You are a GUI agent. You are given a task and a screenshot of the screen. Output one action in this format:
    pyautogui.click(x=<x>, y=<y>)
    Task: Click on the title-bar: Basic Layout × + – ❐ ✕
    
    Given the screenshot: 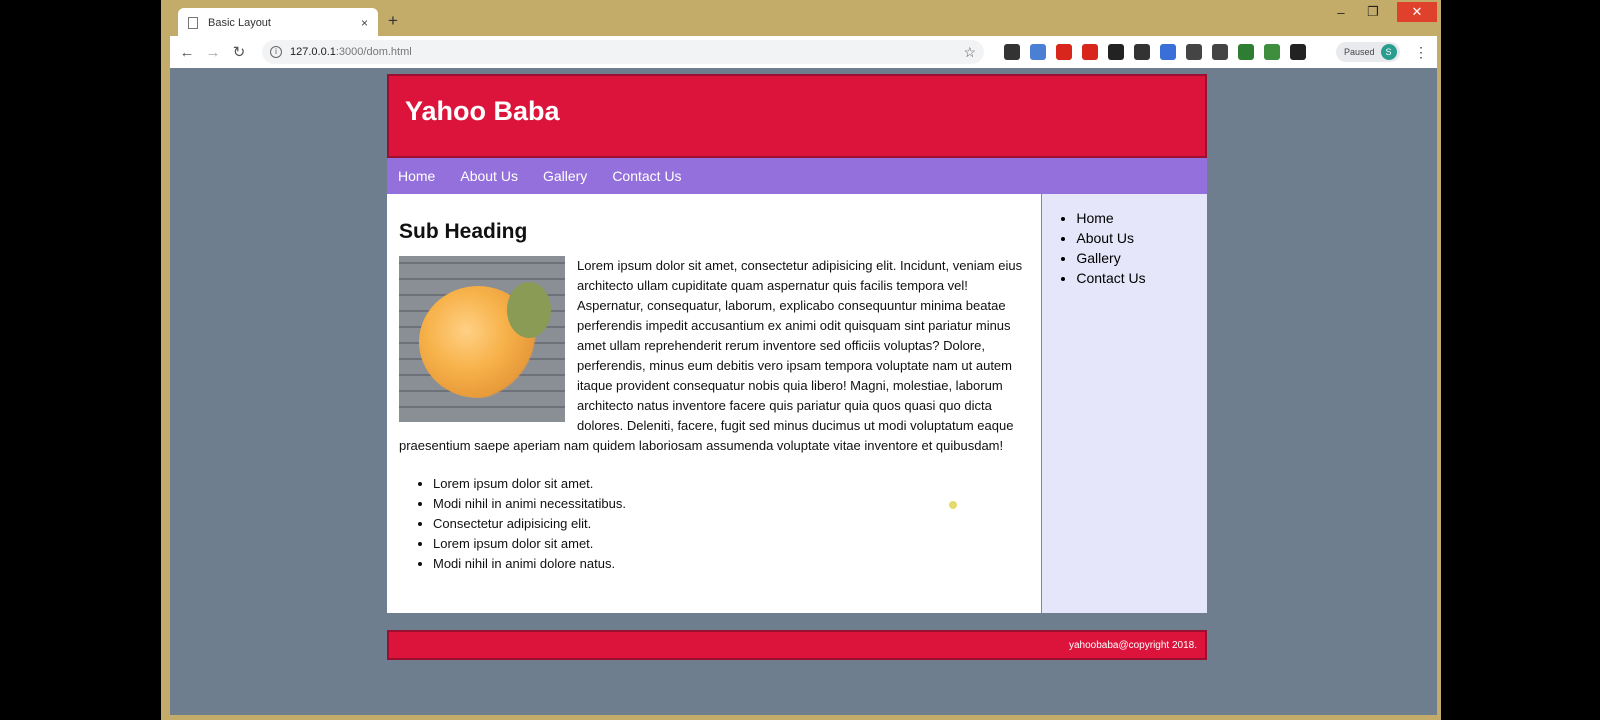 What is the action you would take?
    pyautogui.click(x=803, y=20)
    